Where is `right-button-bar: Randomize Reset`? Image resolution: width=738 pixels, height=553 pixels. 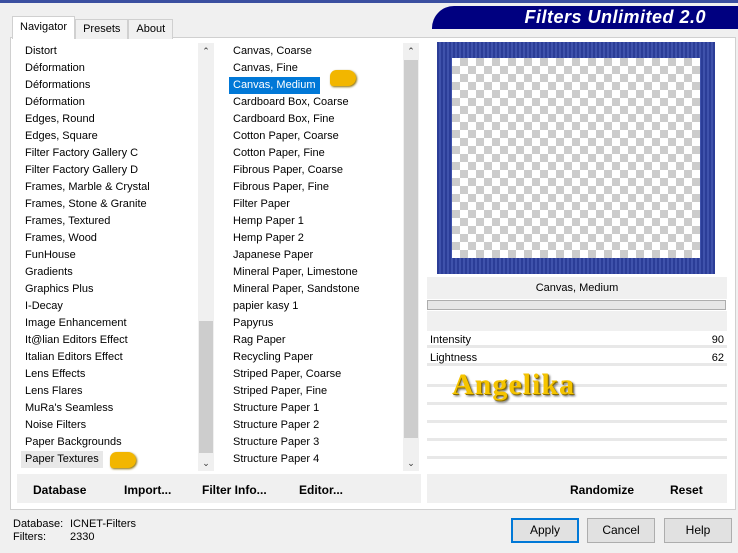 right-button-bar: Randomize Reset is located at coordinates (577, 488).